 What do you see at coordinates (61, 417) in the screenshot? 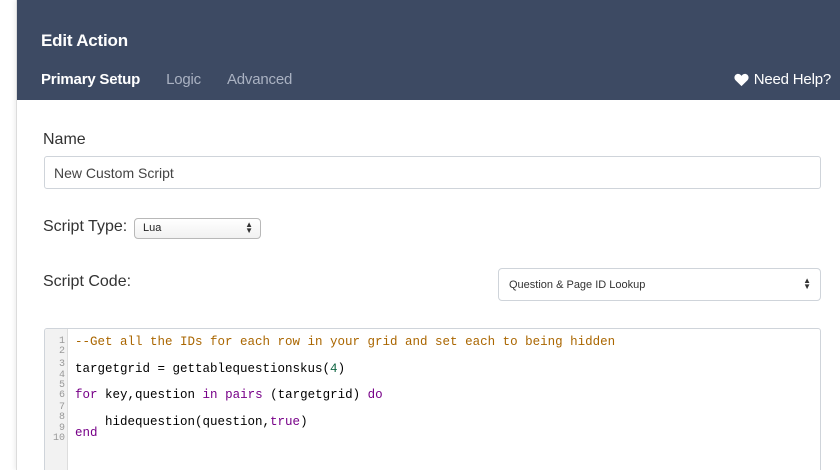
I see `line-number: 8` at bounding box center [61, 417].